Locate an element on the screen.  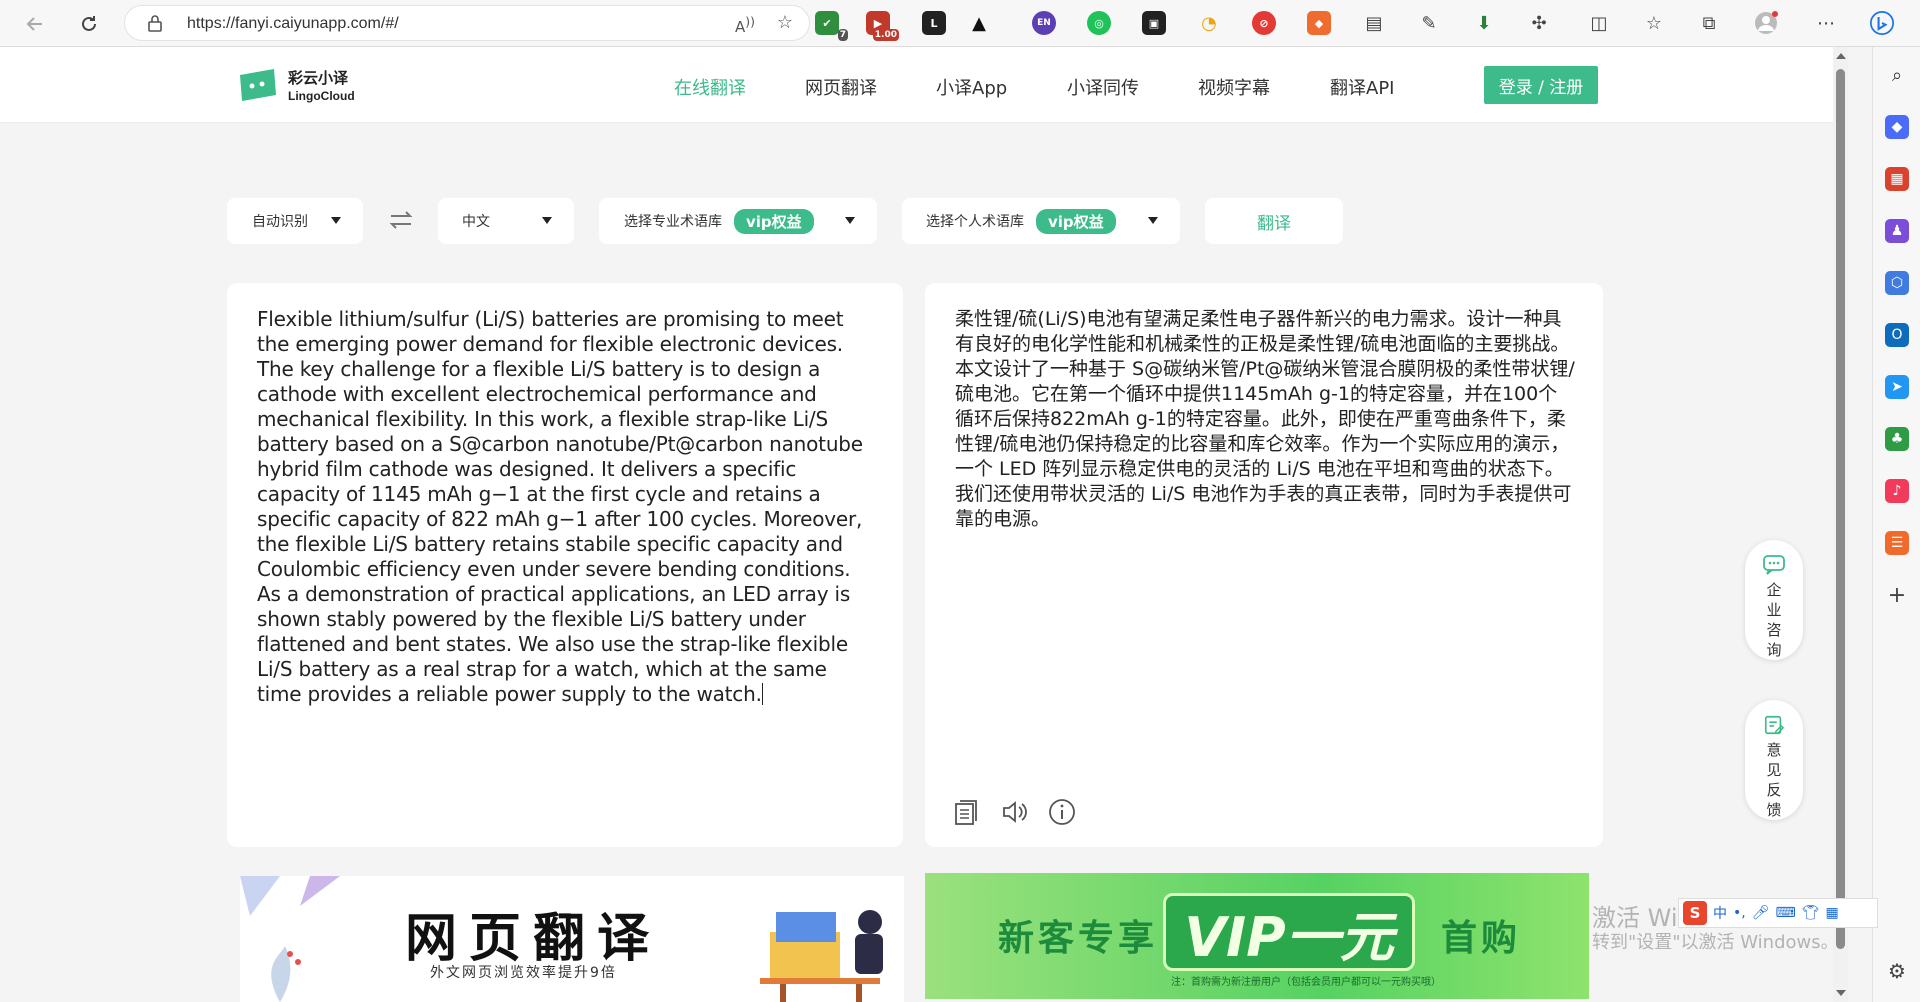
nav-online-translate: 在线翻译 is located at coordinates (710, 87).